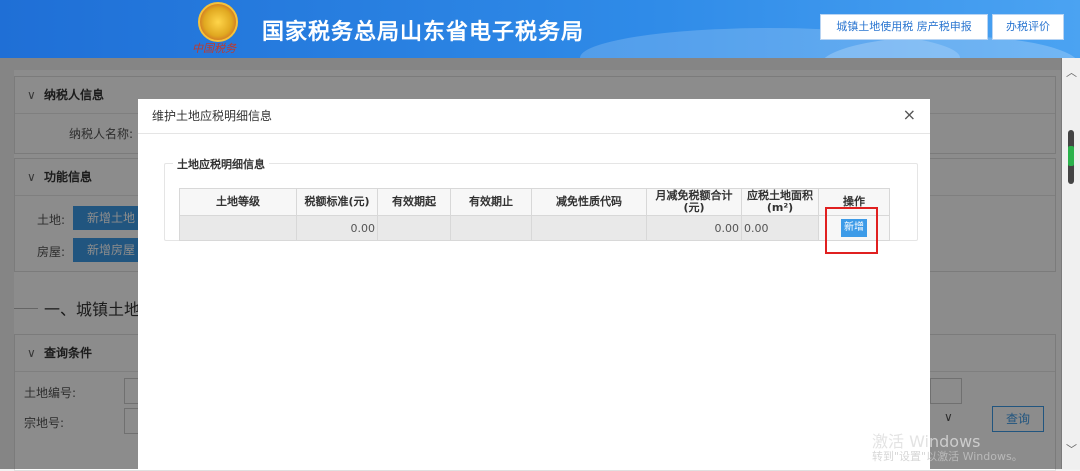  Describe the element at coordinates (337, 228) in the screenshot. I see `tax-standard-cell: 0.00` at that location.